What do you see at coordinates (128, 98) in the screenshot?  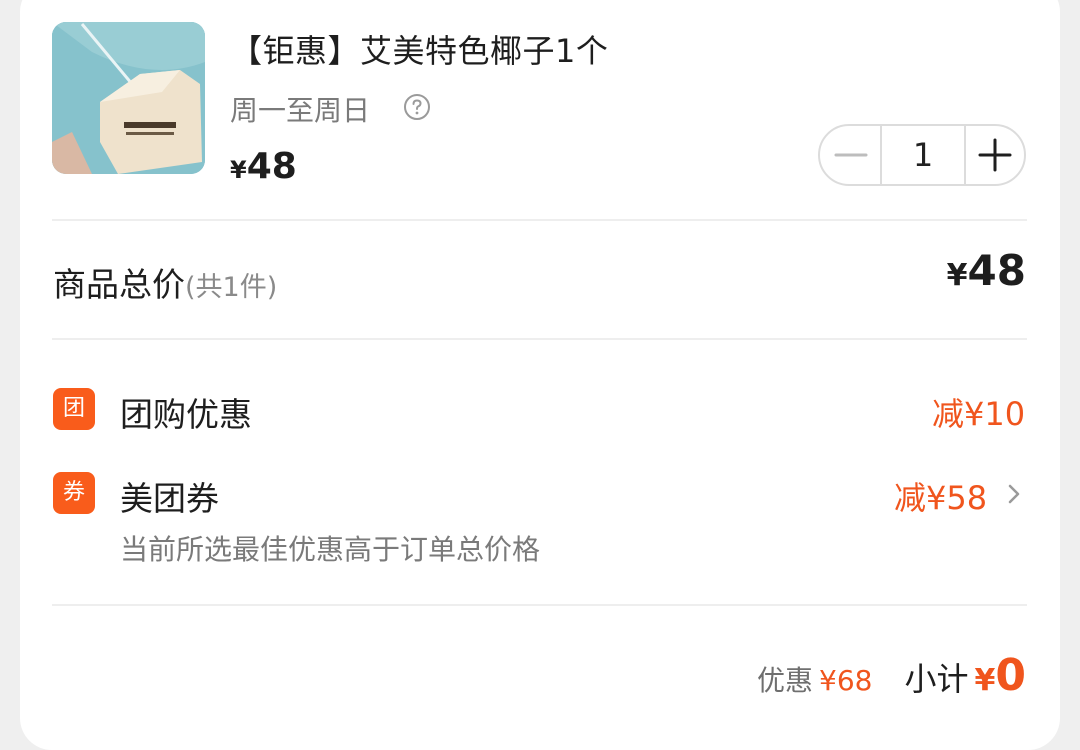 I see `product-image` at bounding box center [128, 98].